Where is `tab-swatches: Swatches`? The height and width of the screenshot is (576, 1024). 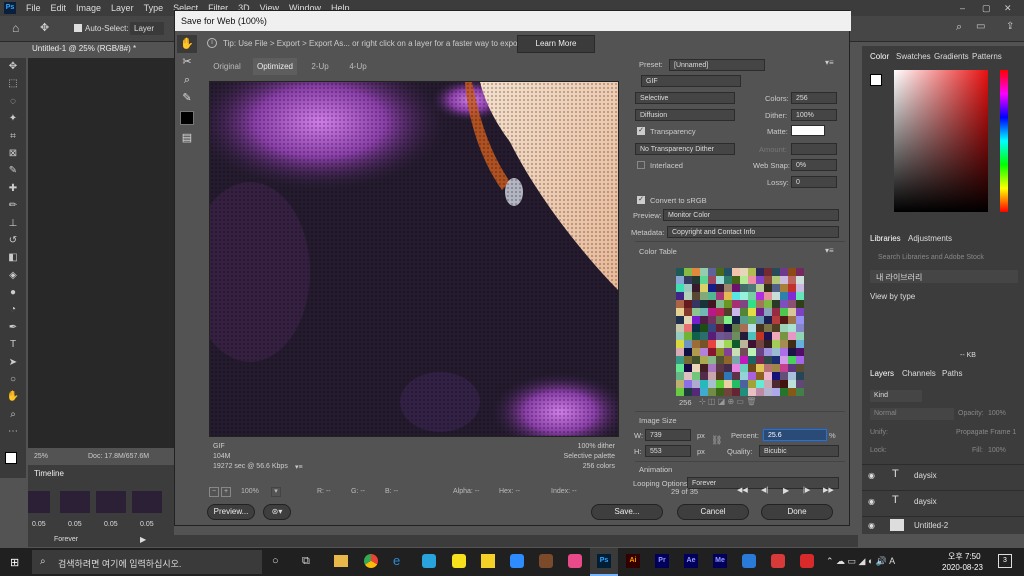 tab-swatches: Swatches is located at coordinates (913, 56).